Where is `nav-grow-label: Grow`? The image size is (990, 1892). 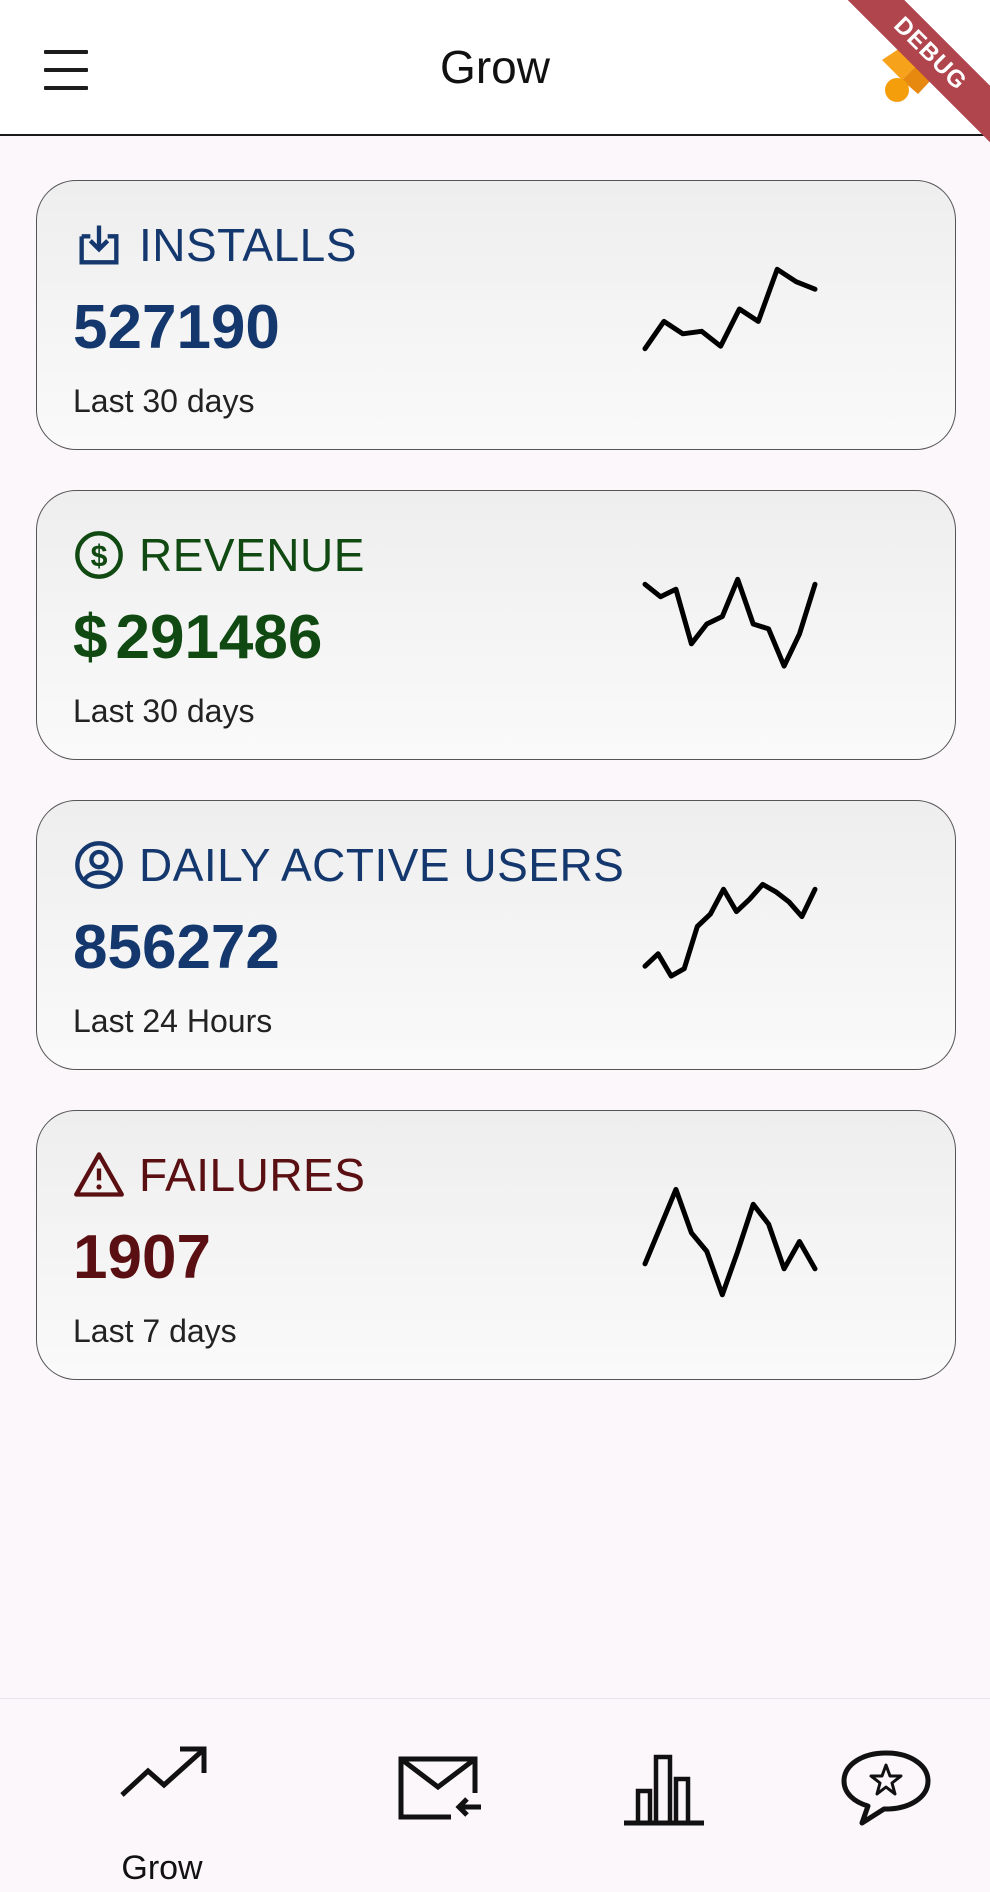 nav-grow-label: Grow is located at coordinates (162, 1868).